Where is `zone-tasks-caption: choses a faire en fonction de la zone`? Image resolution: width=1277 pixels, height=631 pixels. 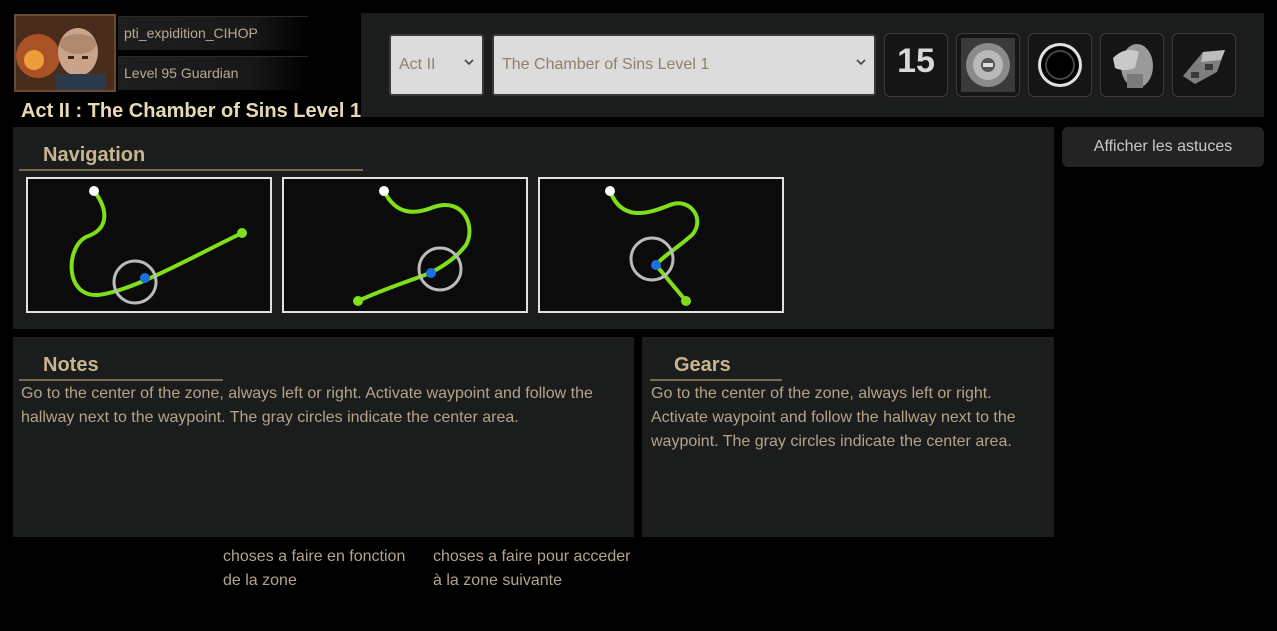 zone-tasks-caption: choses a faire en fonction de la zone is located at coordinates (314, 568).